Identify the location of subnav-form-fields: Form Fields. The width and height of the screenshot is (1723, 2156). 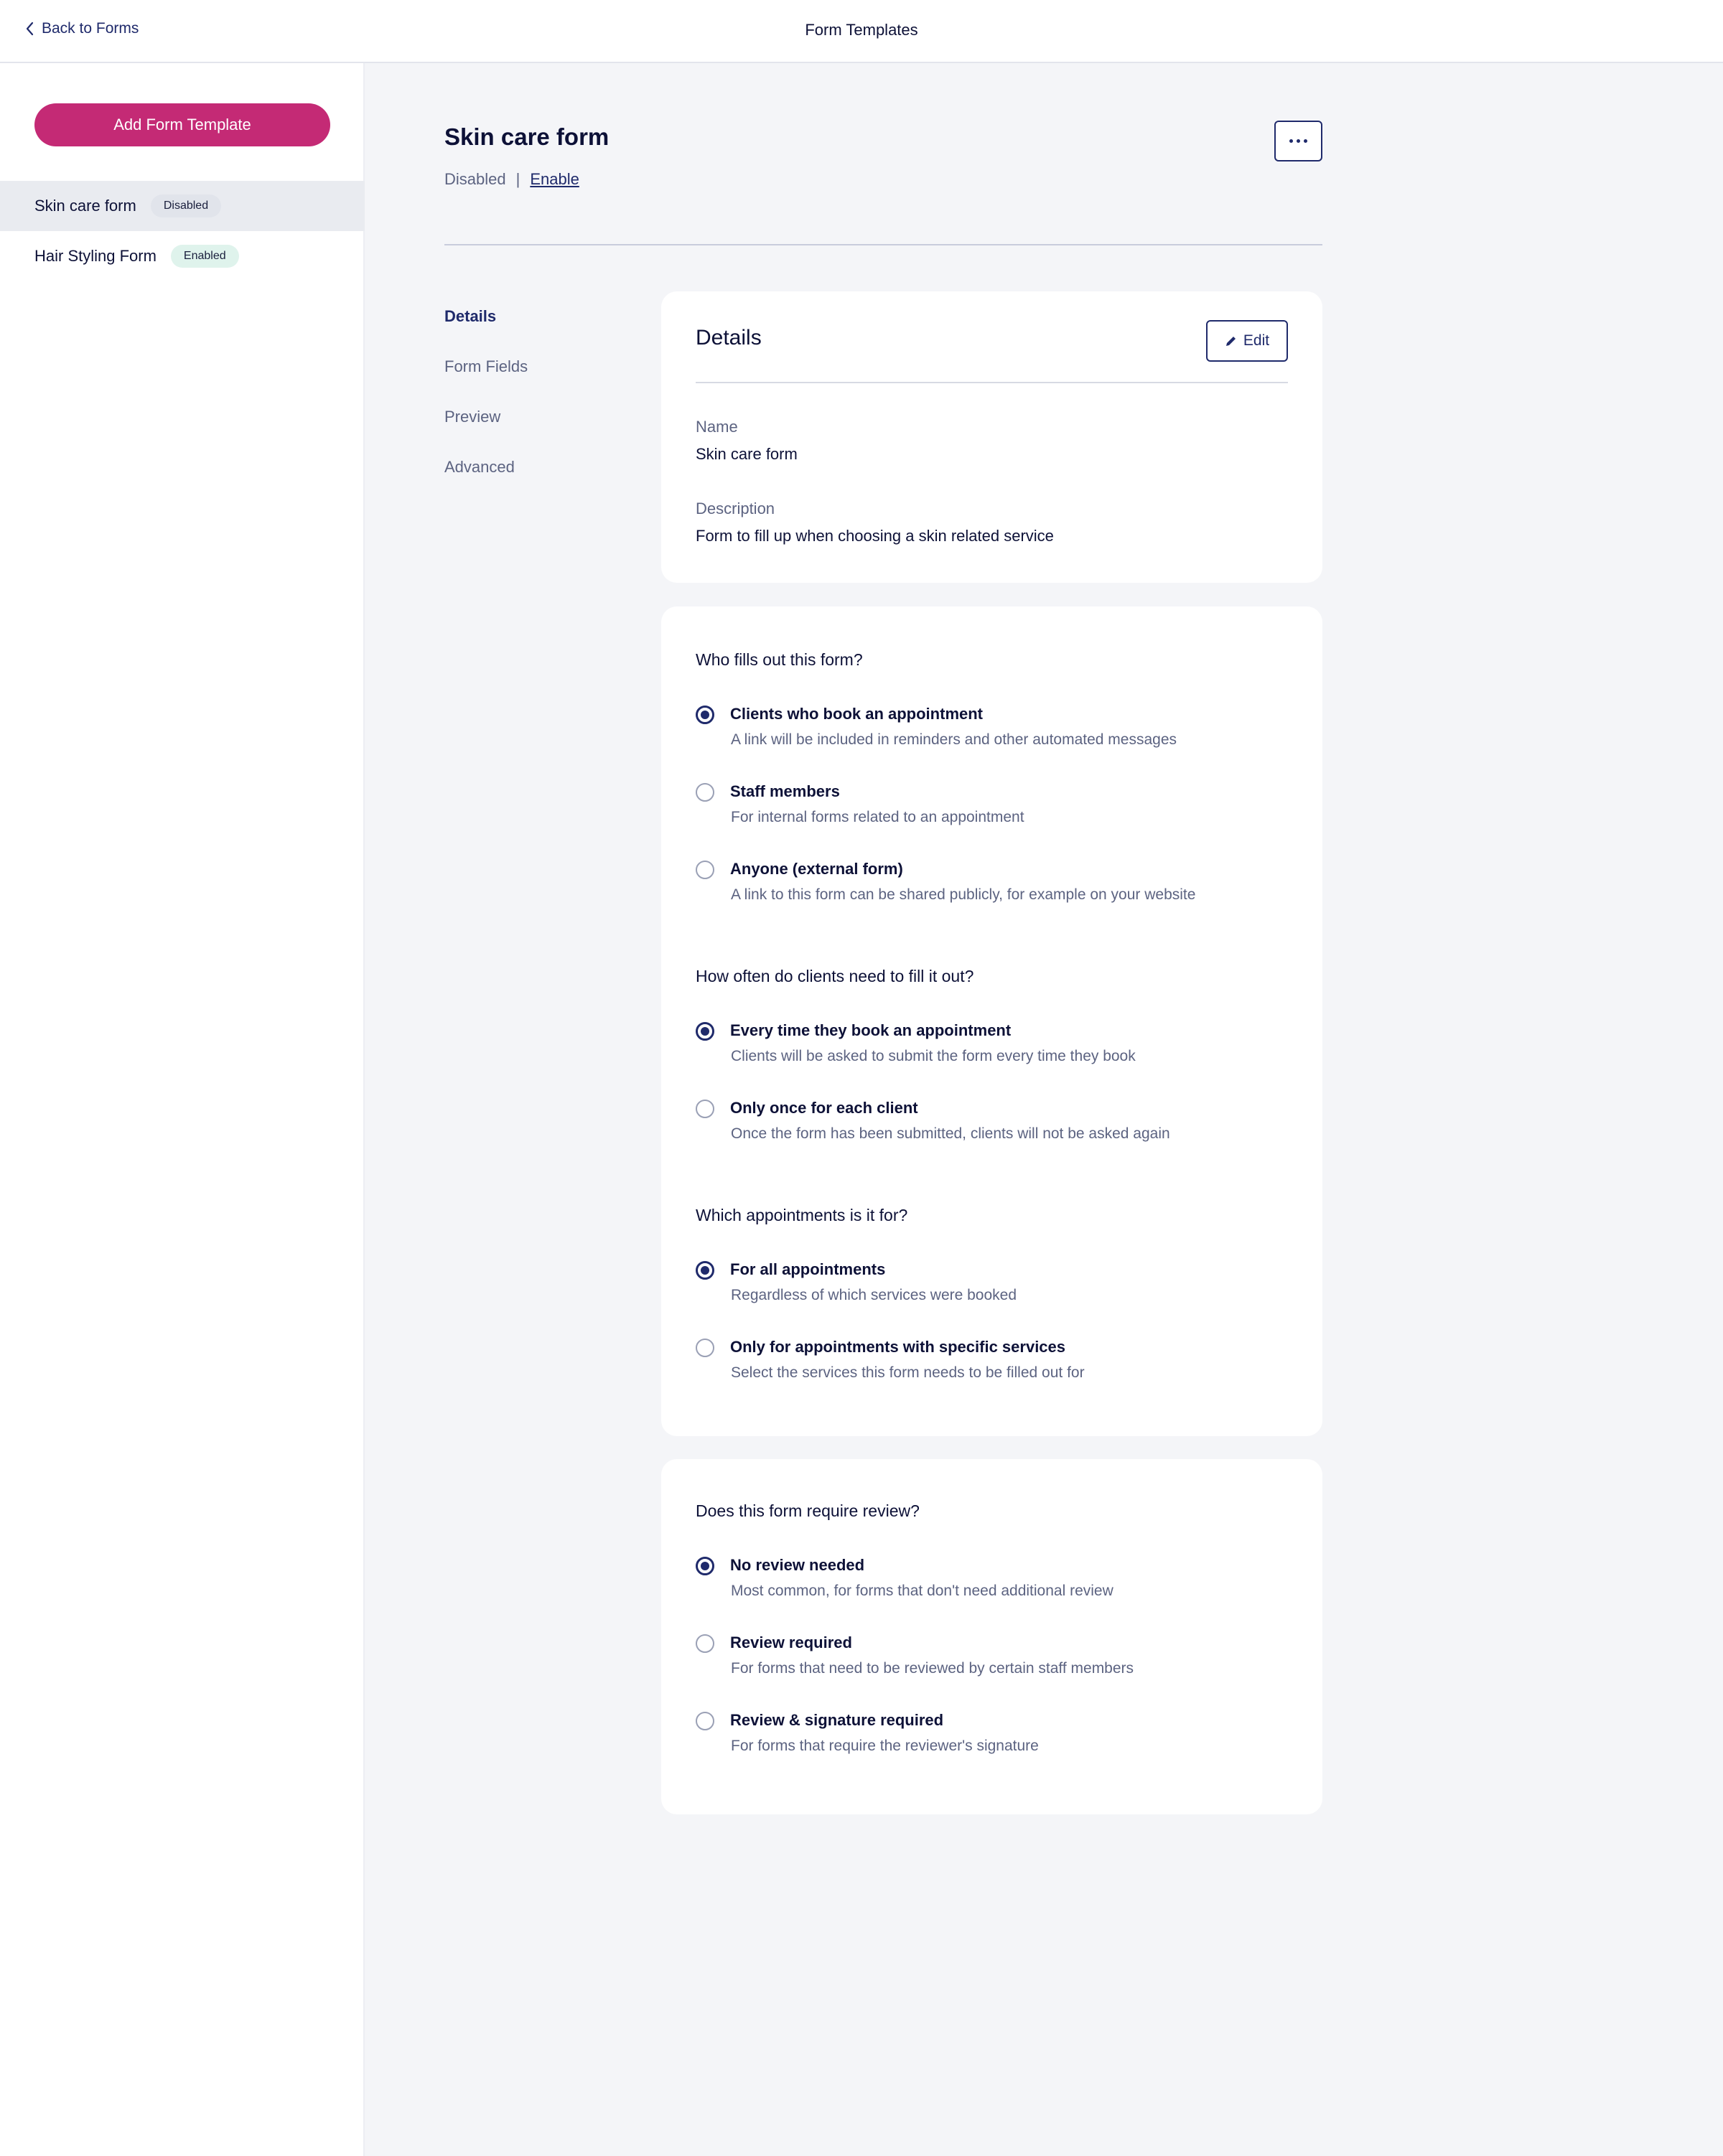
(486, 366).